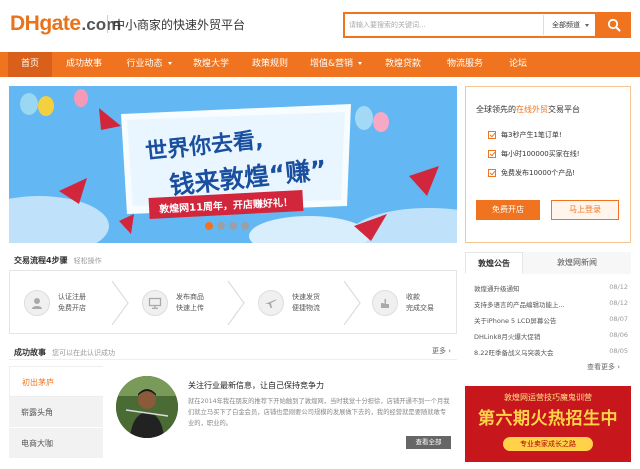  Describe the element at coordinates (87, 261) in the screenshot. I see `process-heading-sub: 轻松操作` at that location.